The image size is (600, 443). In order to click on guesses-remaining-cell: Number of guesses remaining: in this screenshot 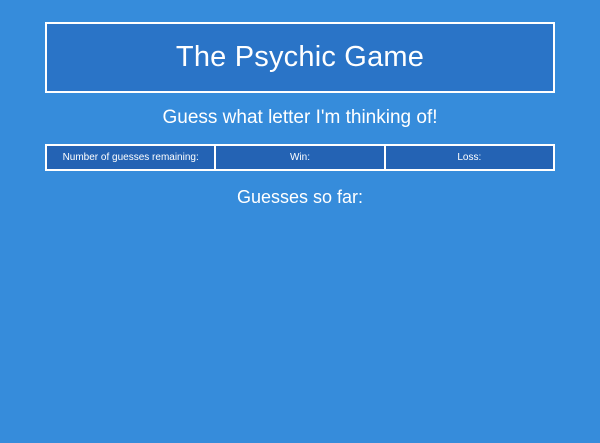, I will do `click(132, 157)`.